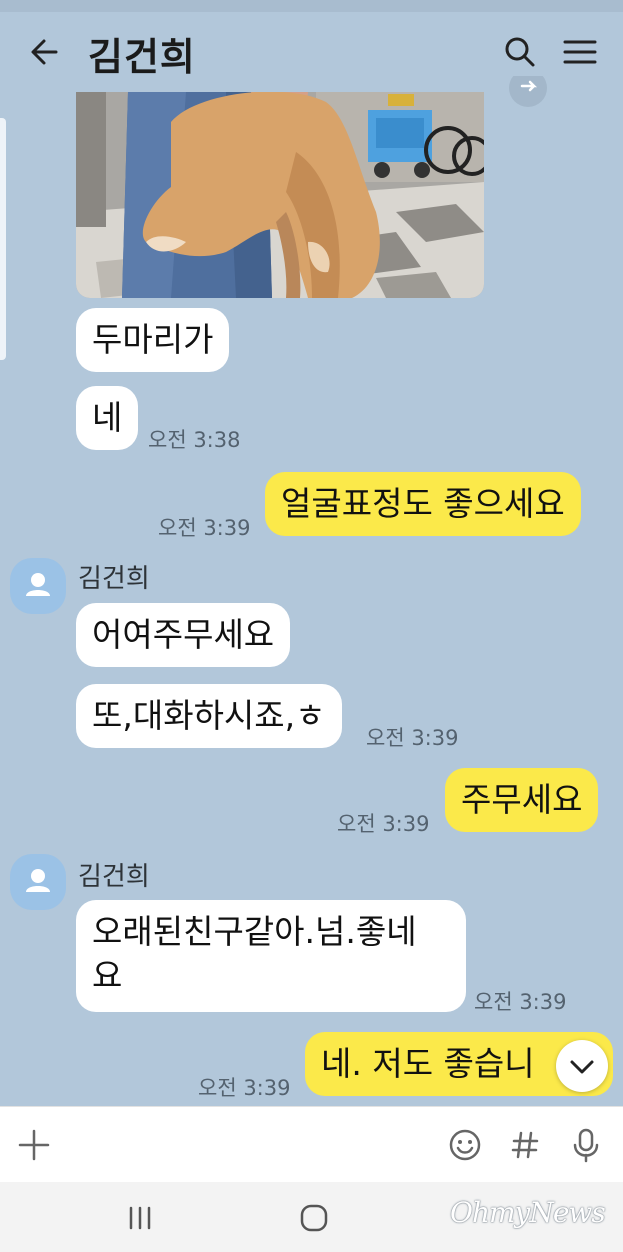  What do you see at coordinates (3, 239) in the screenshot?
I see `edge-panel-handle` at bounding box center [3, 239].